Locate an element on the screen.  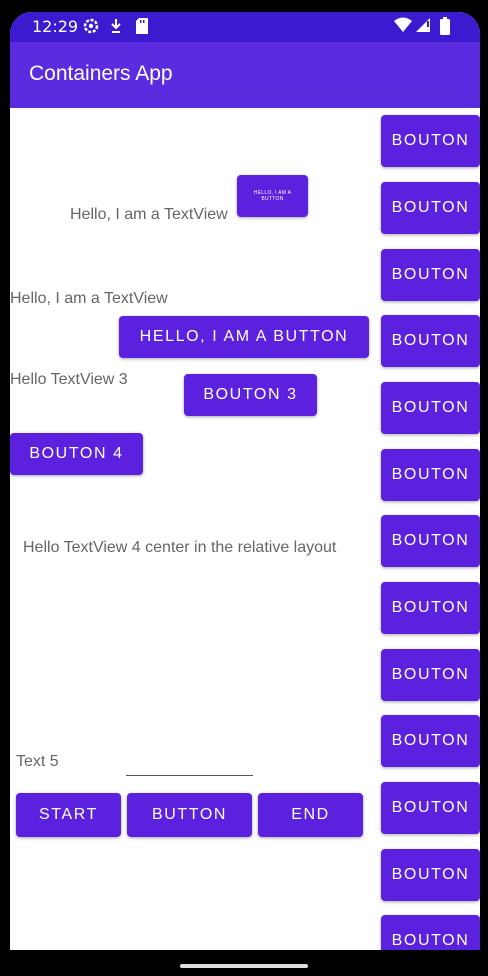
navigation-bar is located at coordinates (245, 963).